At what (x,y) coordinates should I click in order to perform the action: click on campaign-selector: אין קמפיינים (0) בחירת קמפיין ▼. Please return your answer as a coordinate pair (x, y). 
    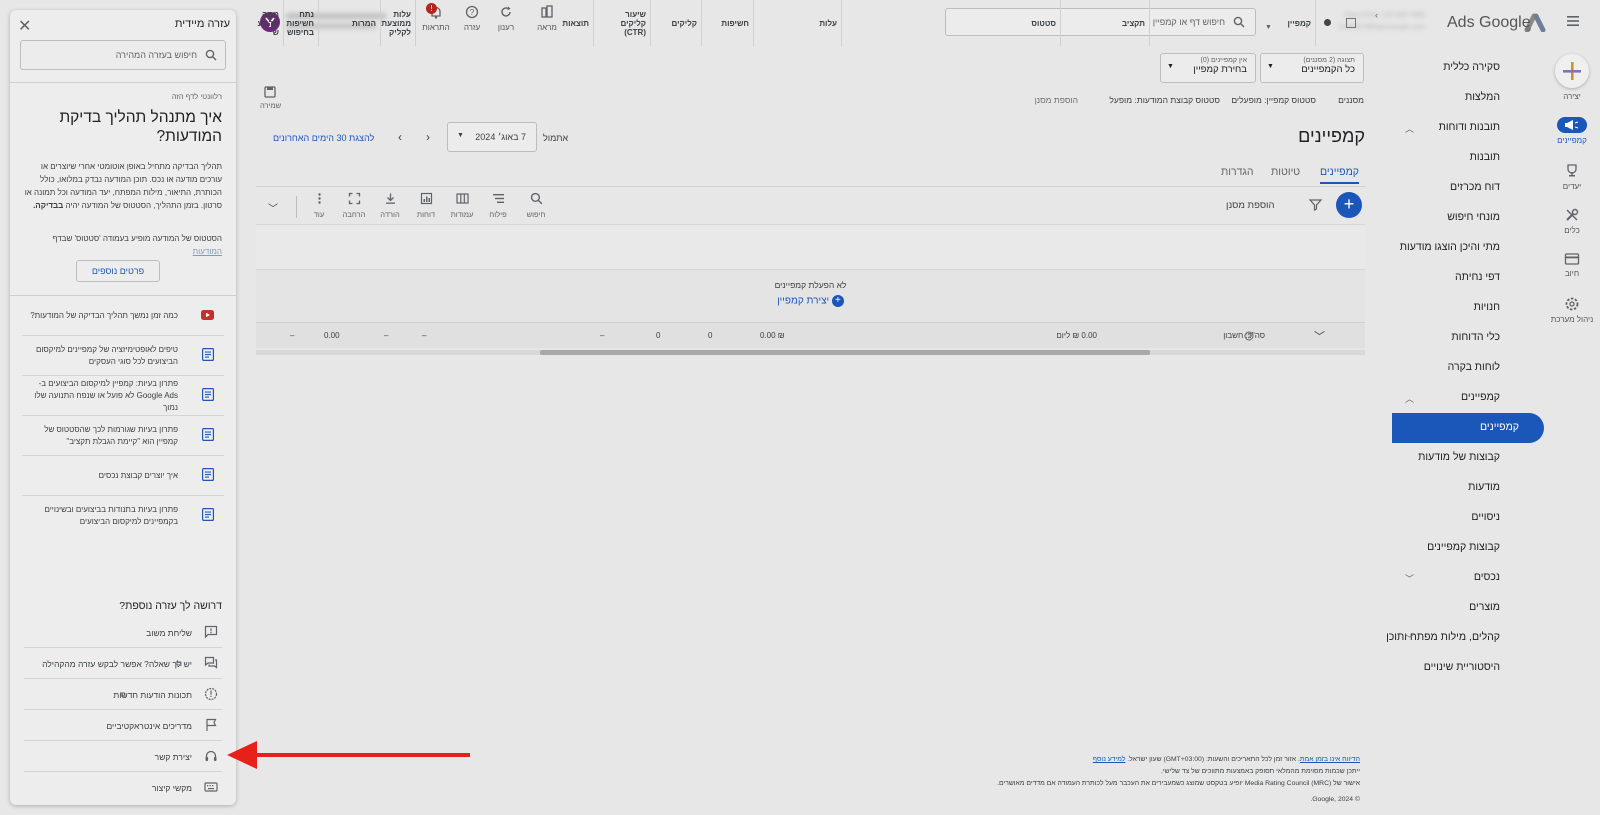
    Looking at the image, I should click on (1208, 68).